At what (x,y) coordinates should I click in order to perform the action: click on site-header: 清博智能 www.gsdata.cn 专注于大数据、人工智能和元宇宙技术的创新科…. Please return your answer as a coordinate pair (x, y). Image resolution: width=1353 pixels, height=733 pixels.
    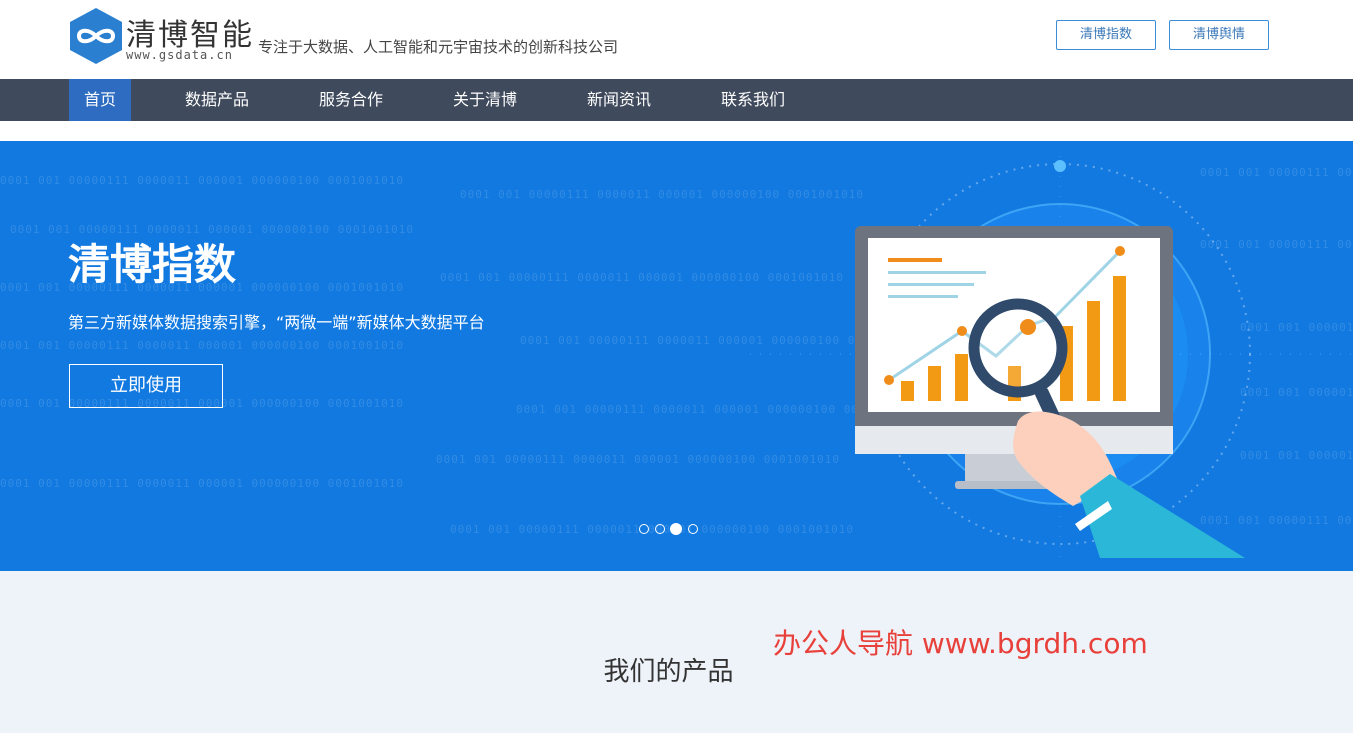
    Looking at the image, I should click on (676, 39).